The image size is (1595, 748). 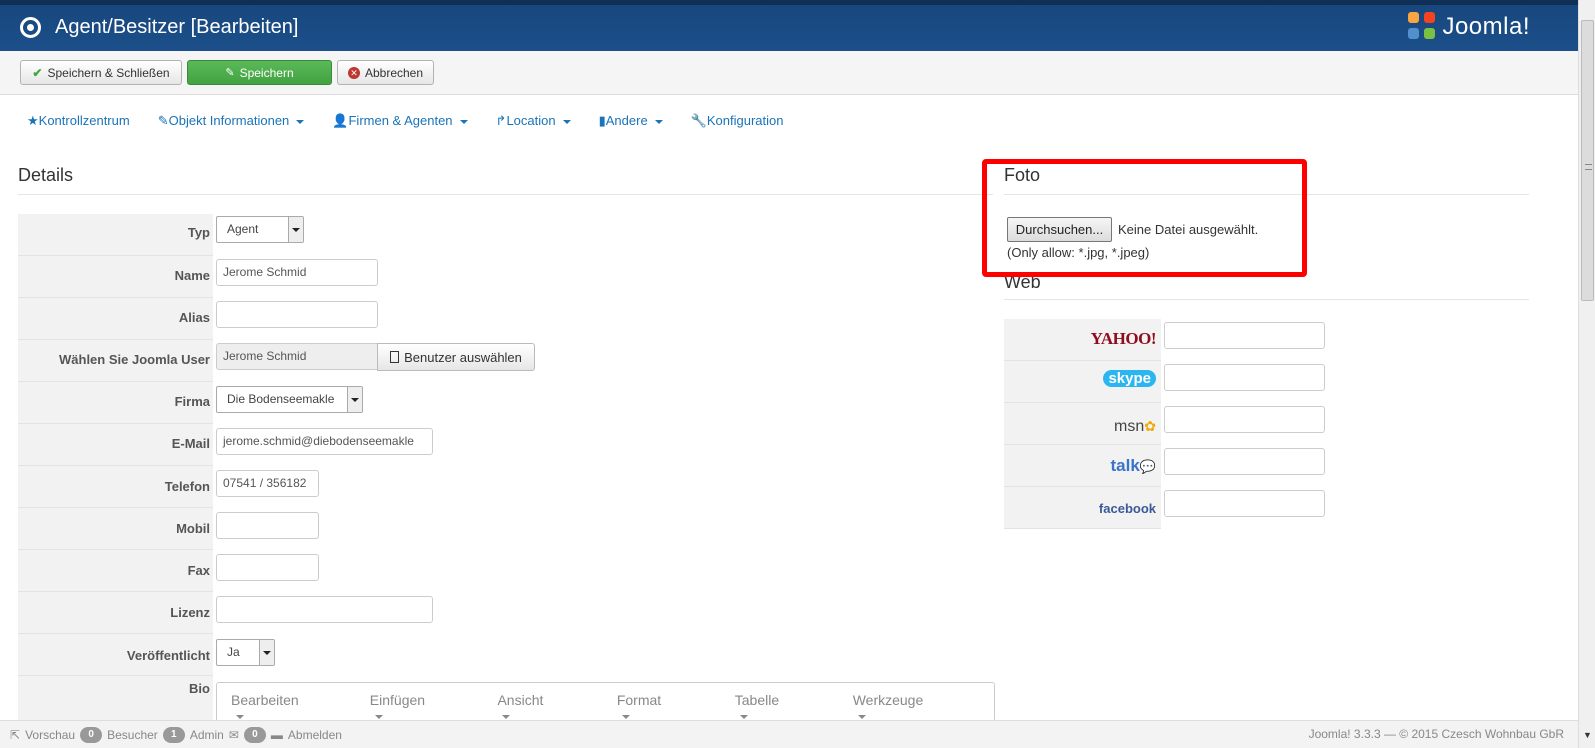 What do you see at coordinates (1423, 27) in the screenshot?
I see `joomla-logo-icon` at bounding box center [1423, 27].